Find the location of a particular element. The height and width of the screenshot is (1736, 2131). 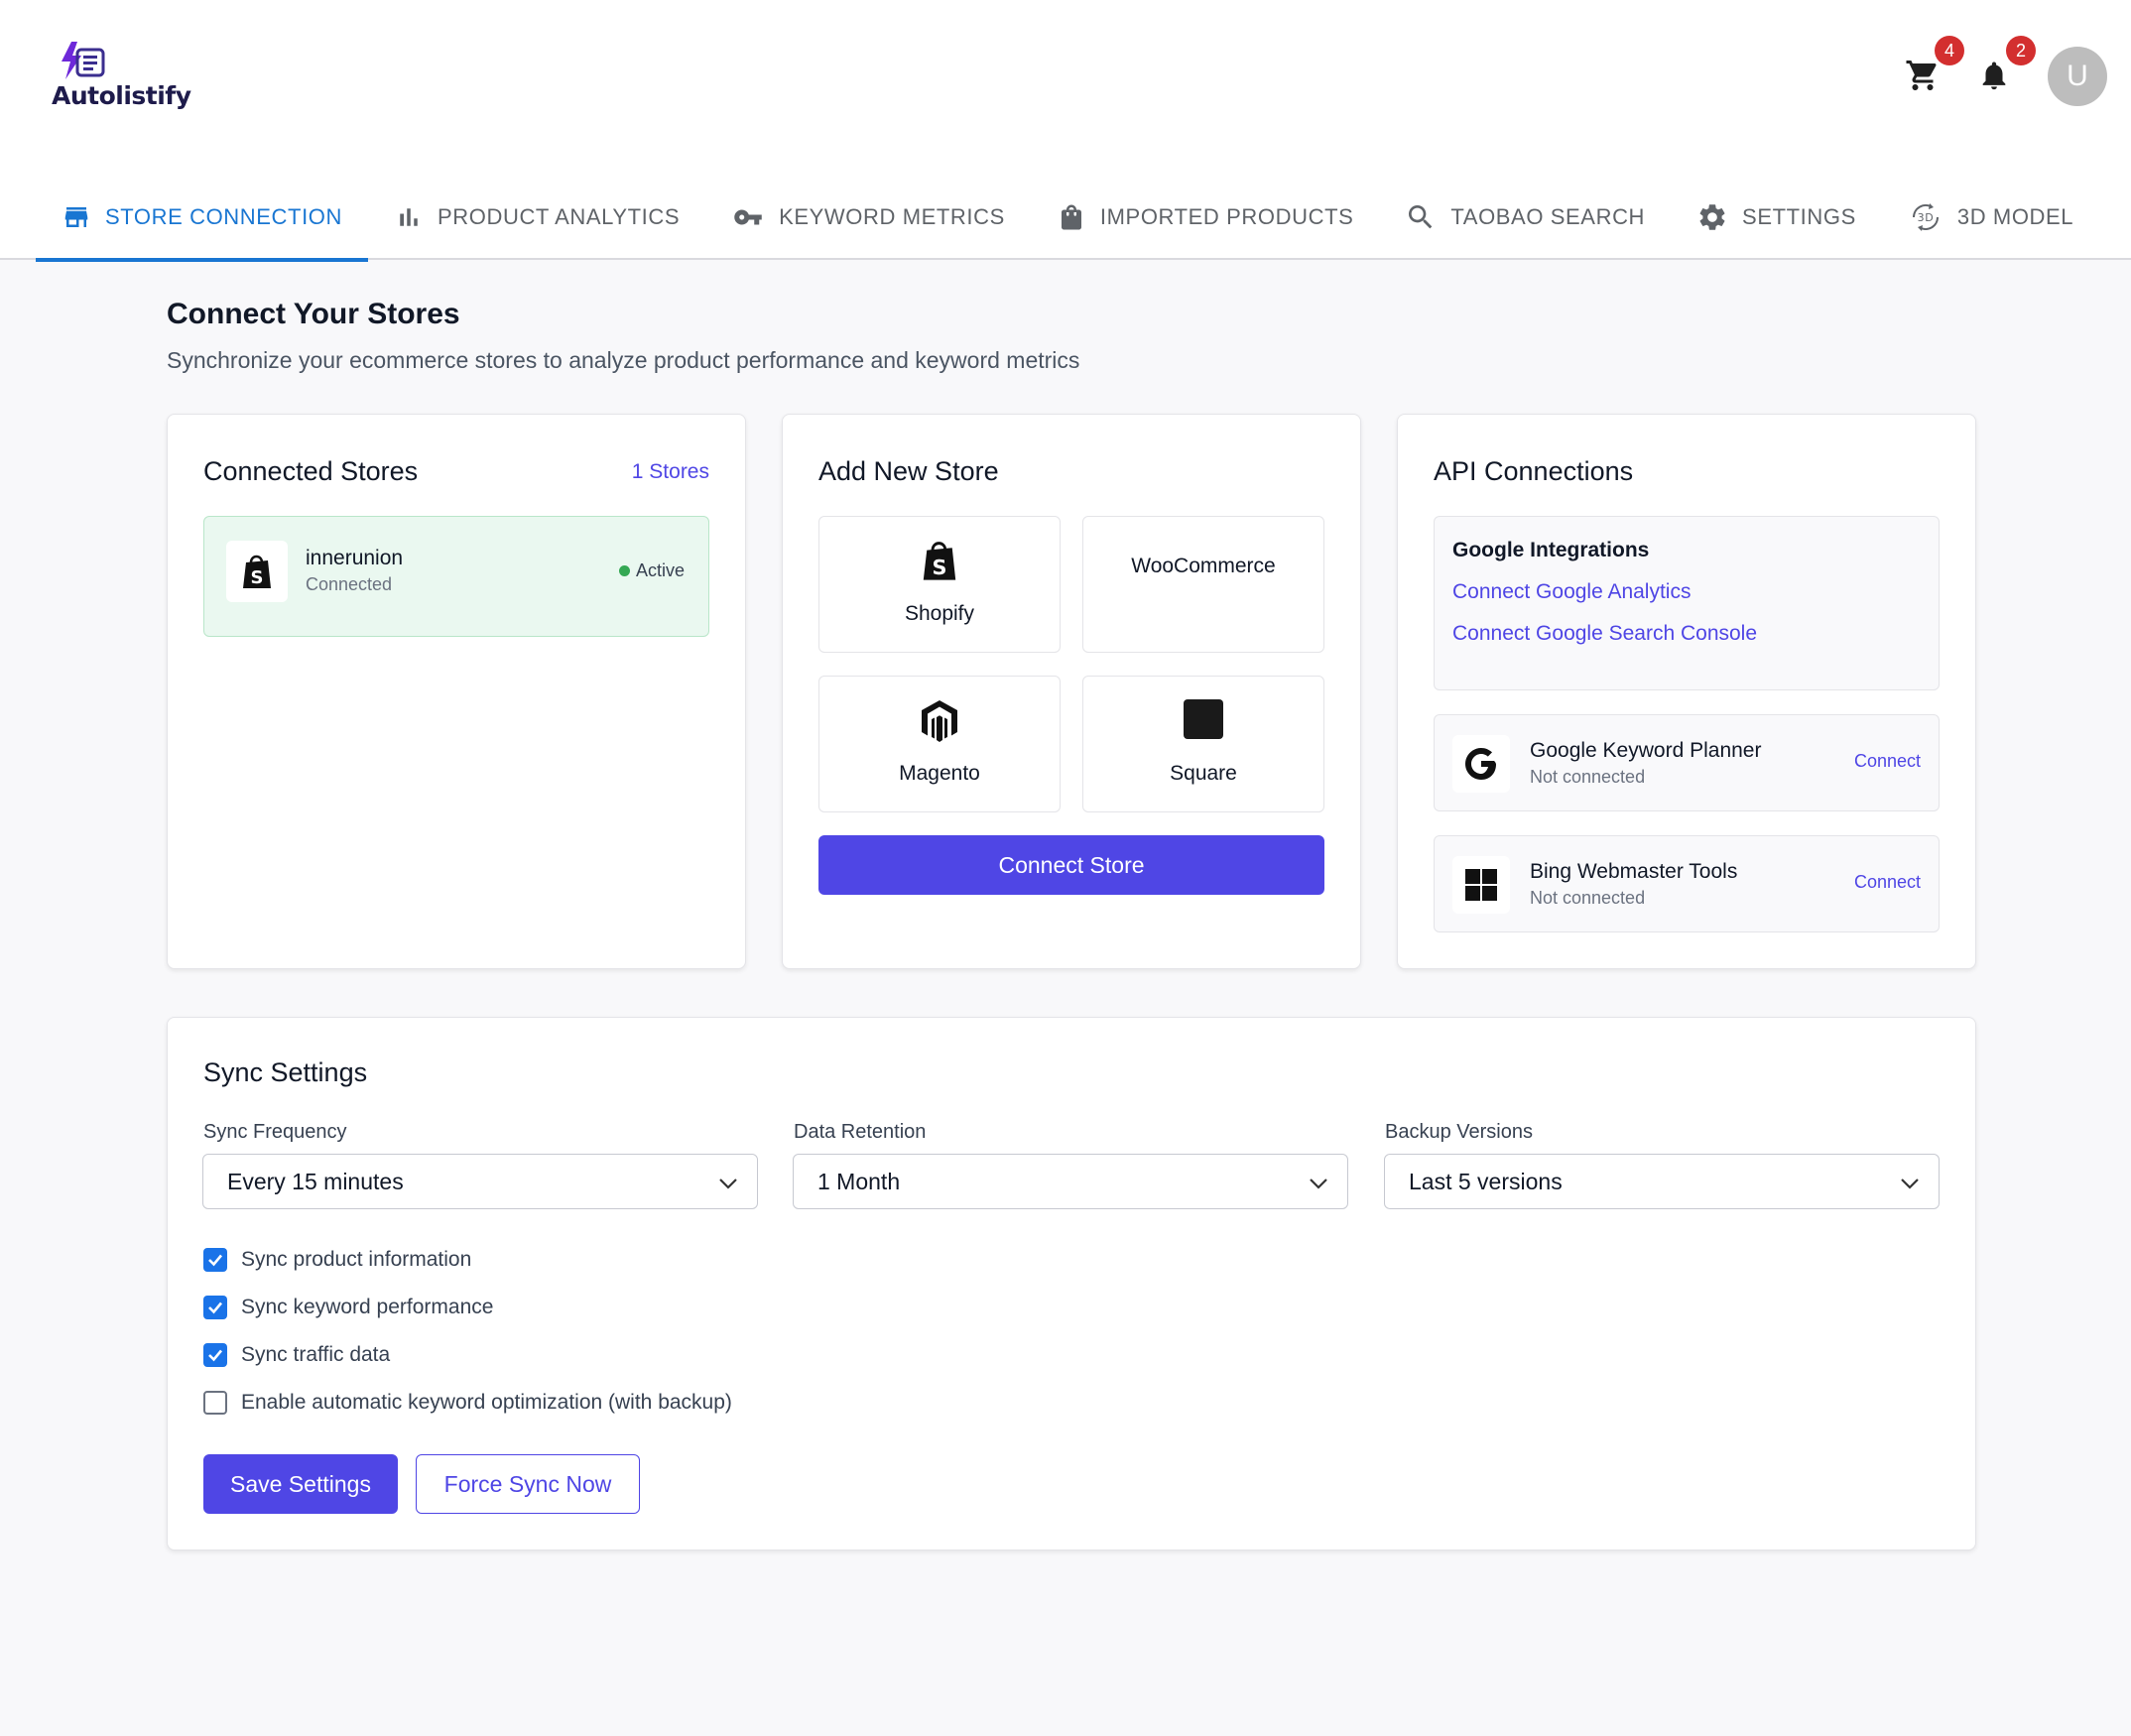

search-icon is located at coordinates (1421, 217).